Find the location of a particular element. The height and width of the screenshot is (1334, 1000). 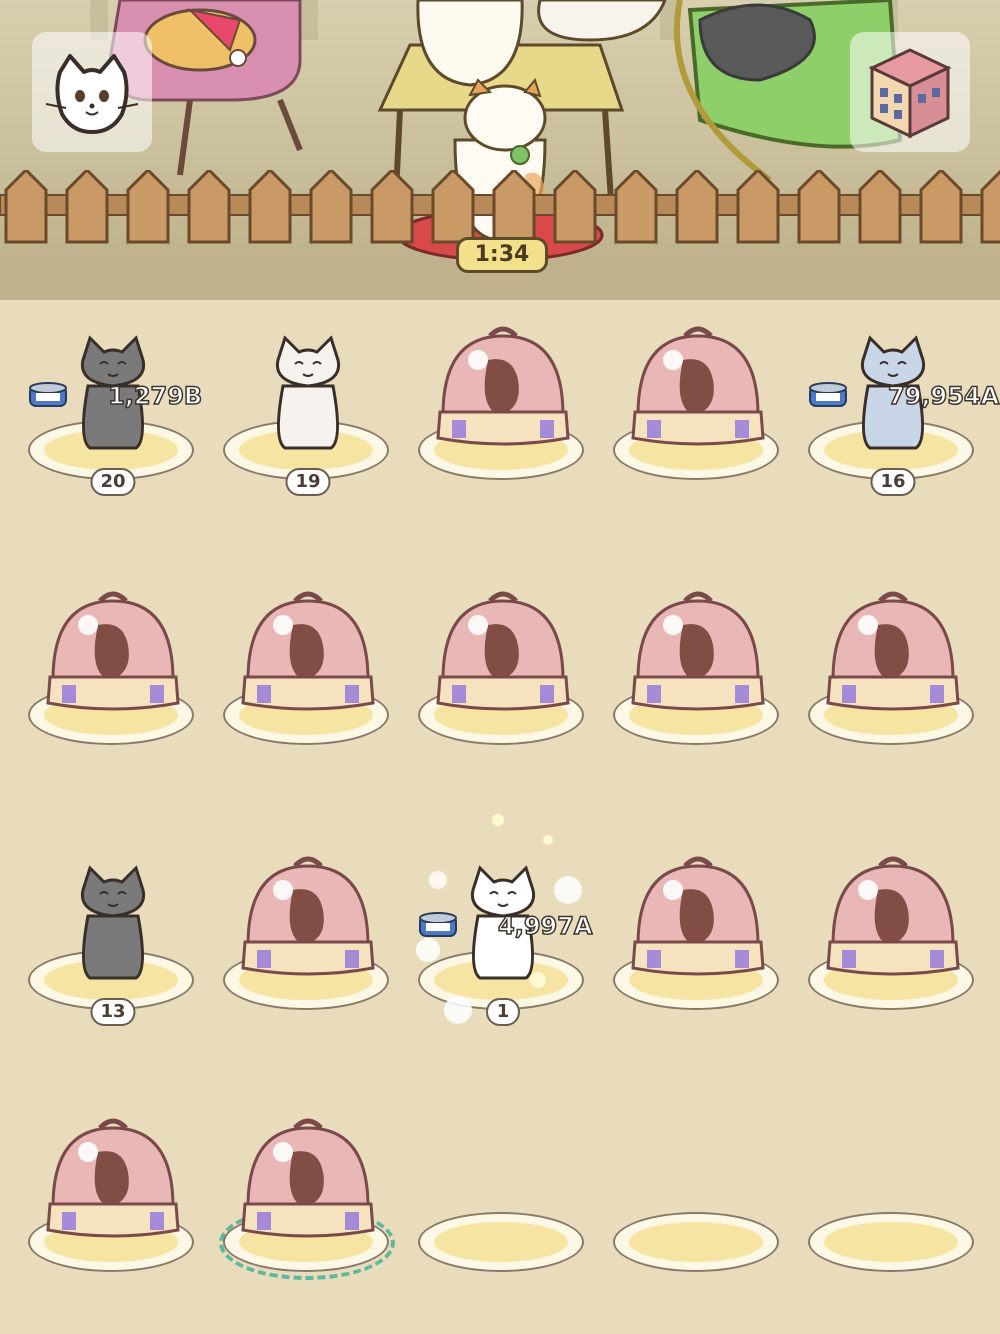

cat-slot: 79,954A 16 is located at coordinates (904, 410).